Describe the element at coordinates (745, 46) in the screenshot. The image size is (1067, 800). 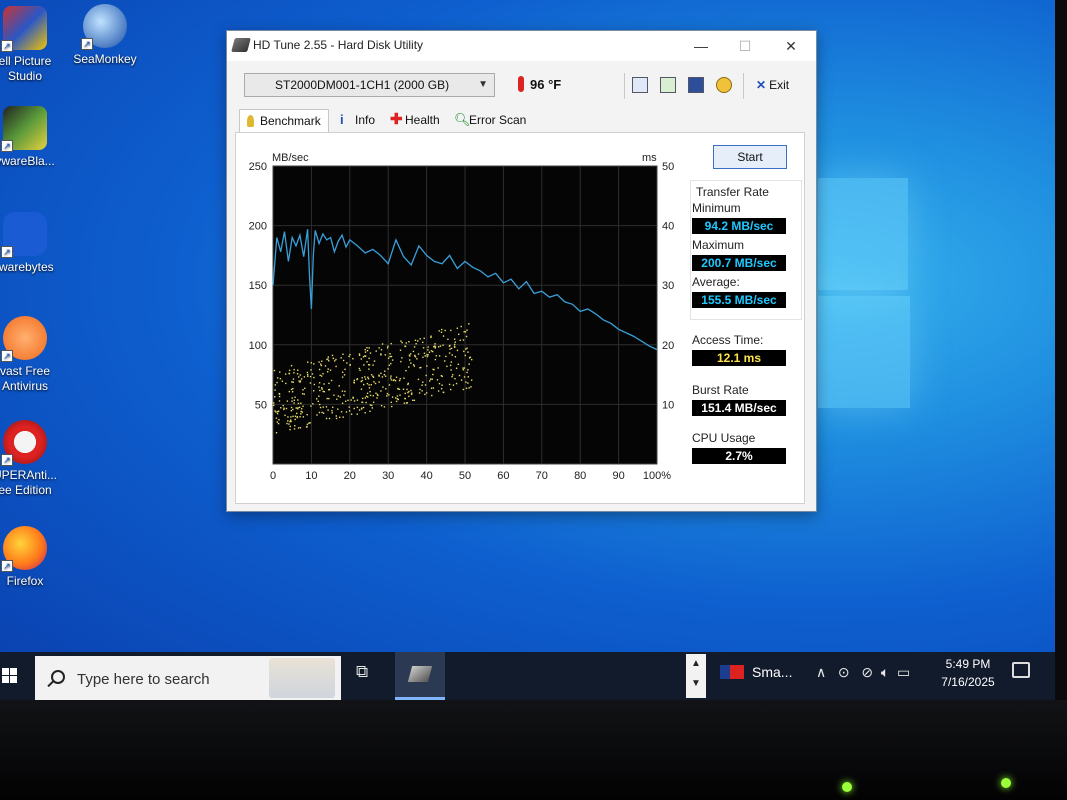
I see `maximize-button: ☐` at that location.